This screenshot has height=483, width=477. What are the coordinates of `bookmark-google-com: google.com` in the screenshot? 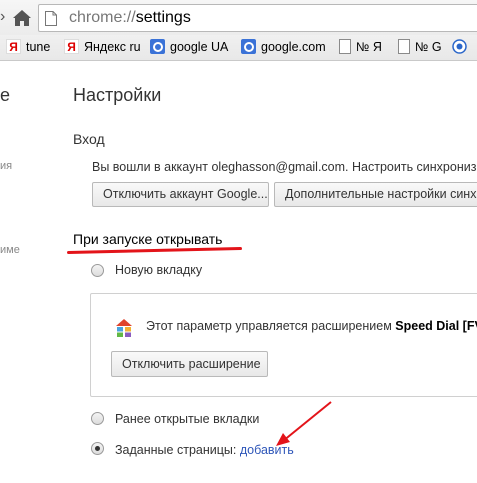 It's located at (283, 47).